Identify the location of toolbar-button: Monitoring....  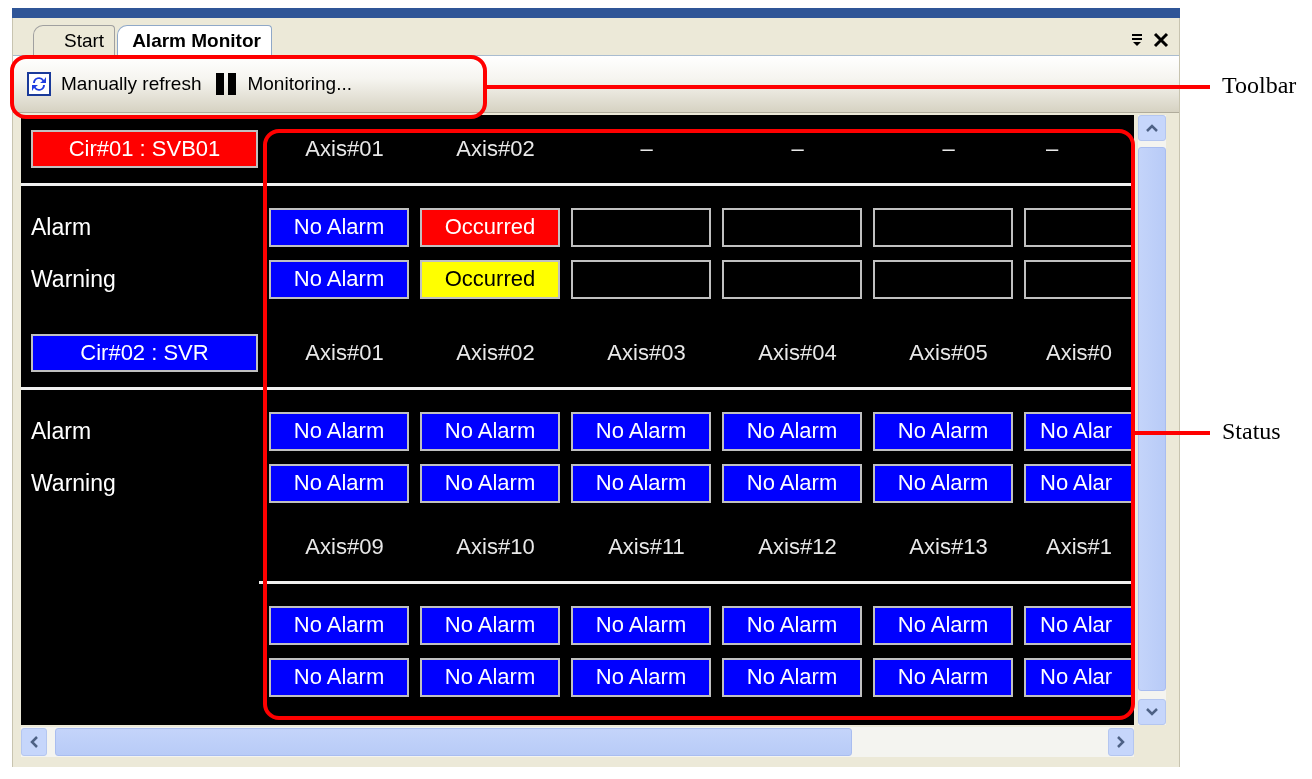
(283, 84).